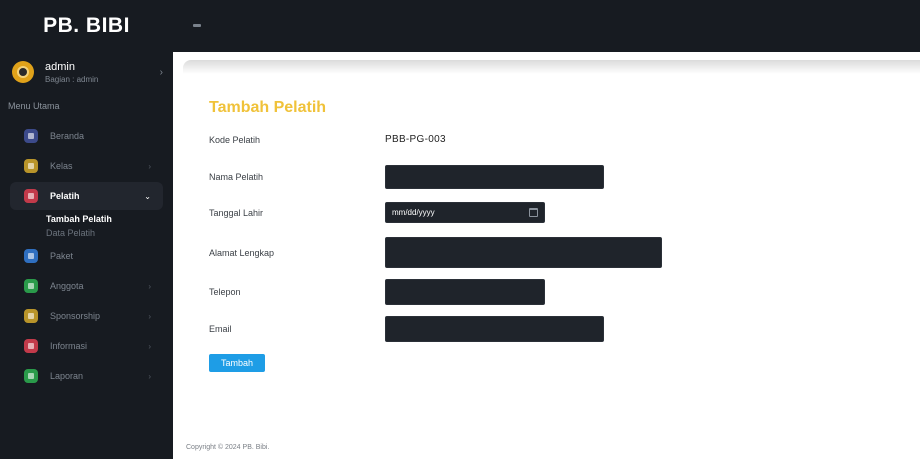 The image size is (920, 459). Describe the element at coordinates (86, 233) in the screenshot. I see `sidebar-subitem-data-pelatih: Data Pelatih` at that location.